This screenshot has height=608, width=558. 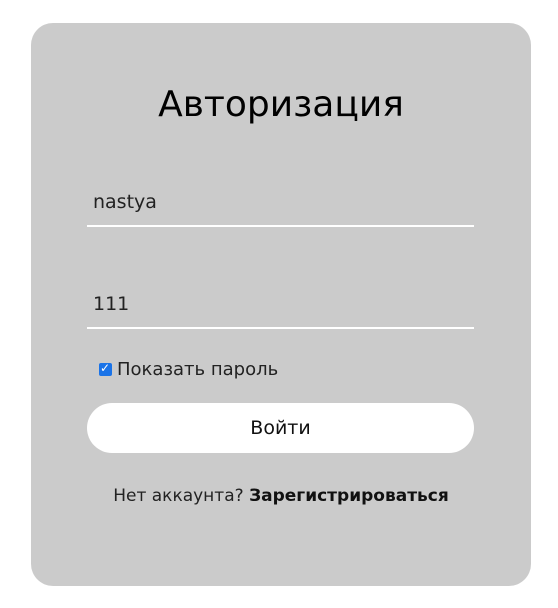 I want to click on register-link: Зарегистрироваться, so click(x=349, y=496).